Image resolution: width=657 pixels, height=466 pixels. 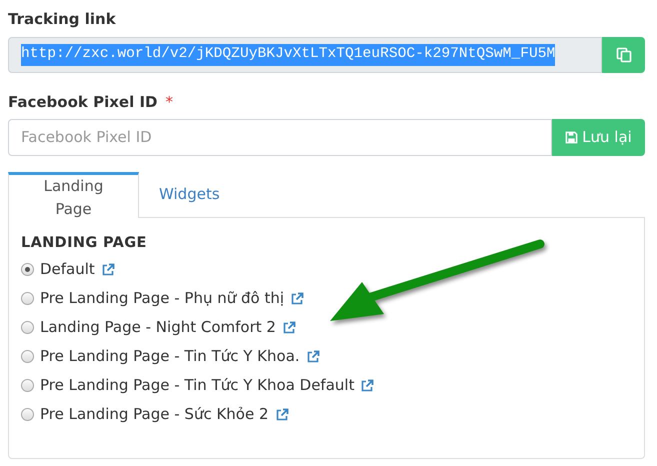 I want to click on required-mark: *, so click(x=169, y=102).